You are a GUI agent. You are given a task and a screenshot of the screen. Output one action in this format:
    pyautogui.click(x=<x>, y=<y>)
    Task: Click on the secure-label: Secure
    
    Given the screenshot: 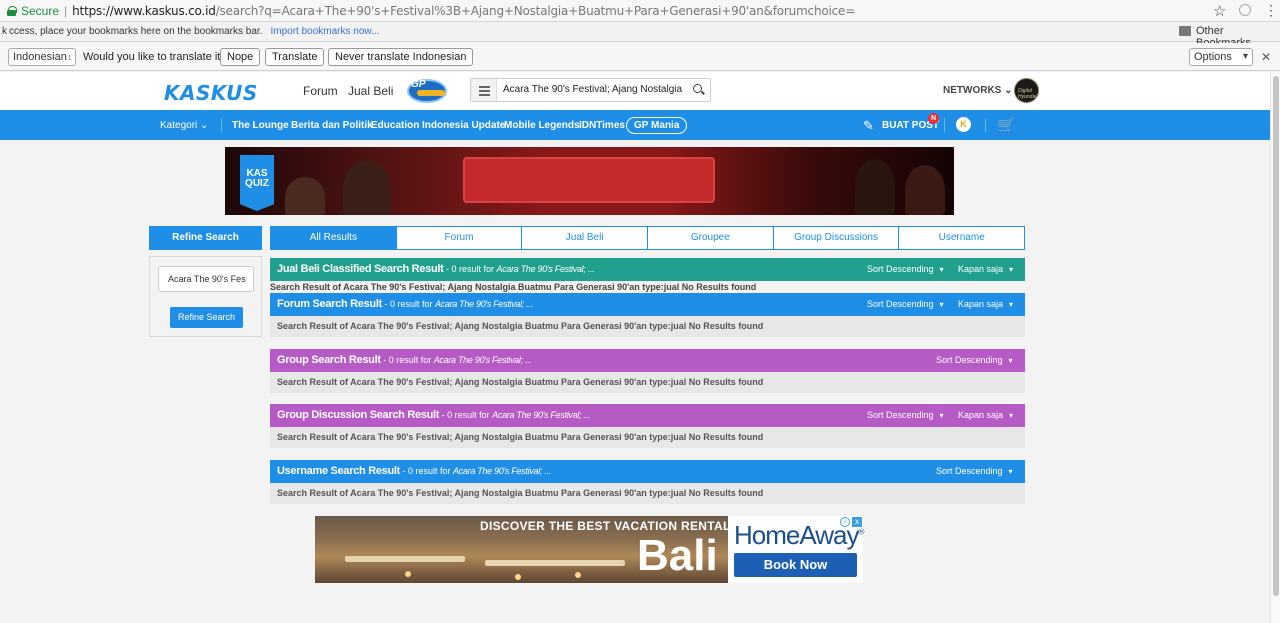 What is the action you would take?
    pyautogui.click(x=40, y=10)
    